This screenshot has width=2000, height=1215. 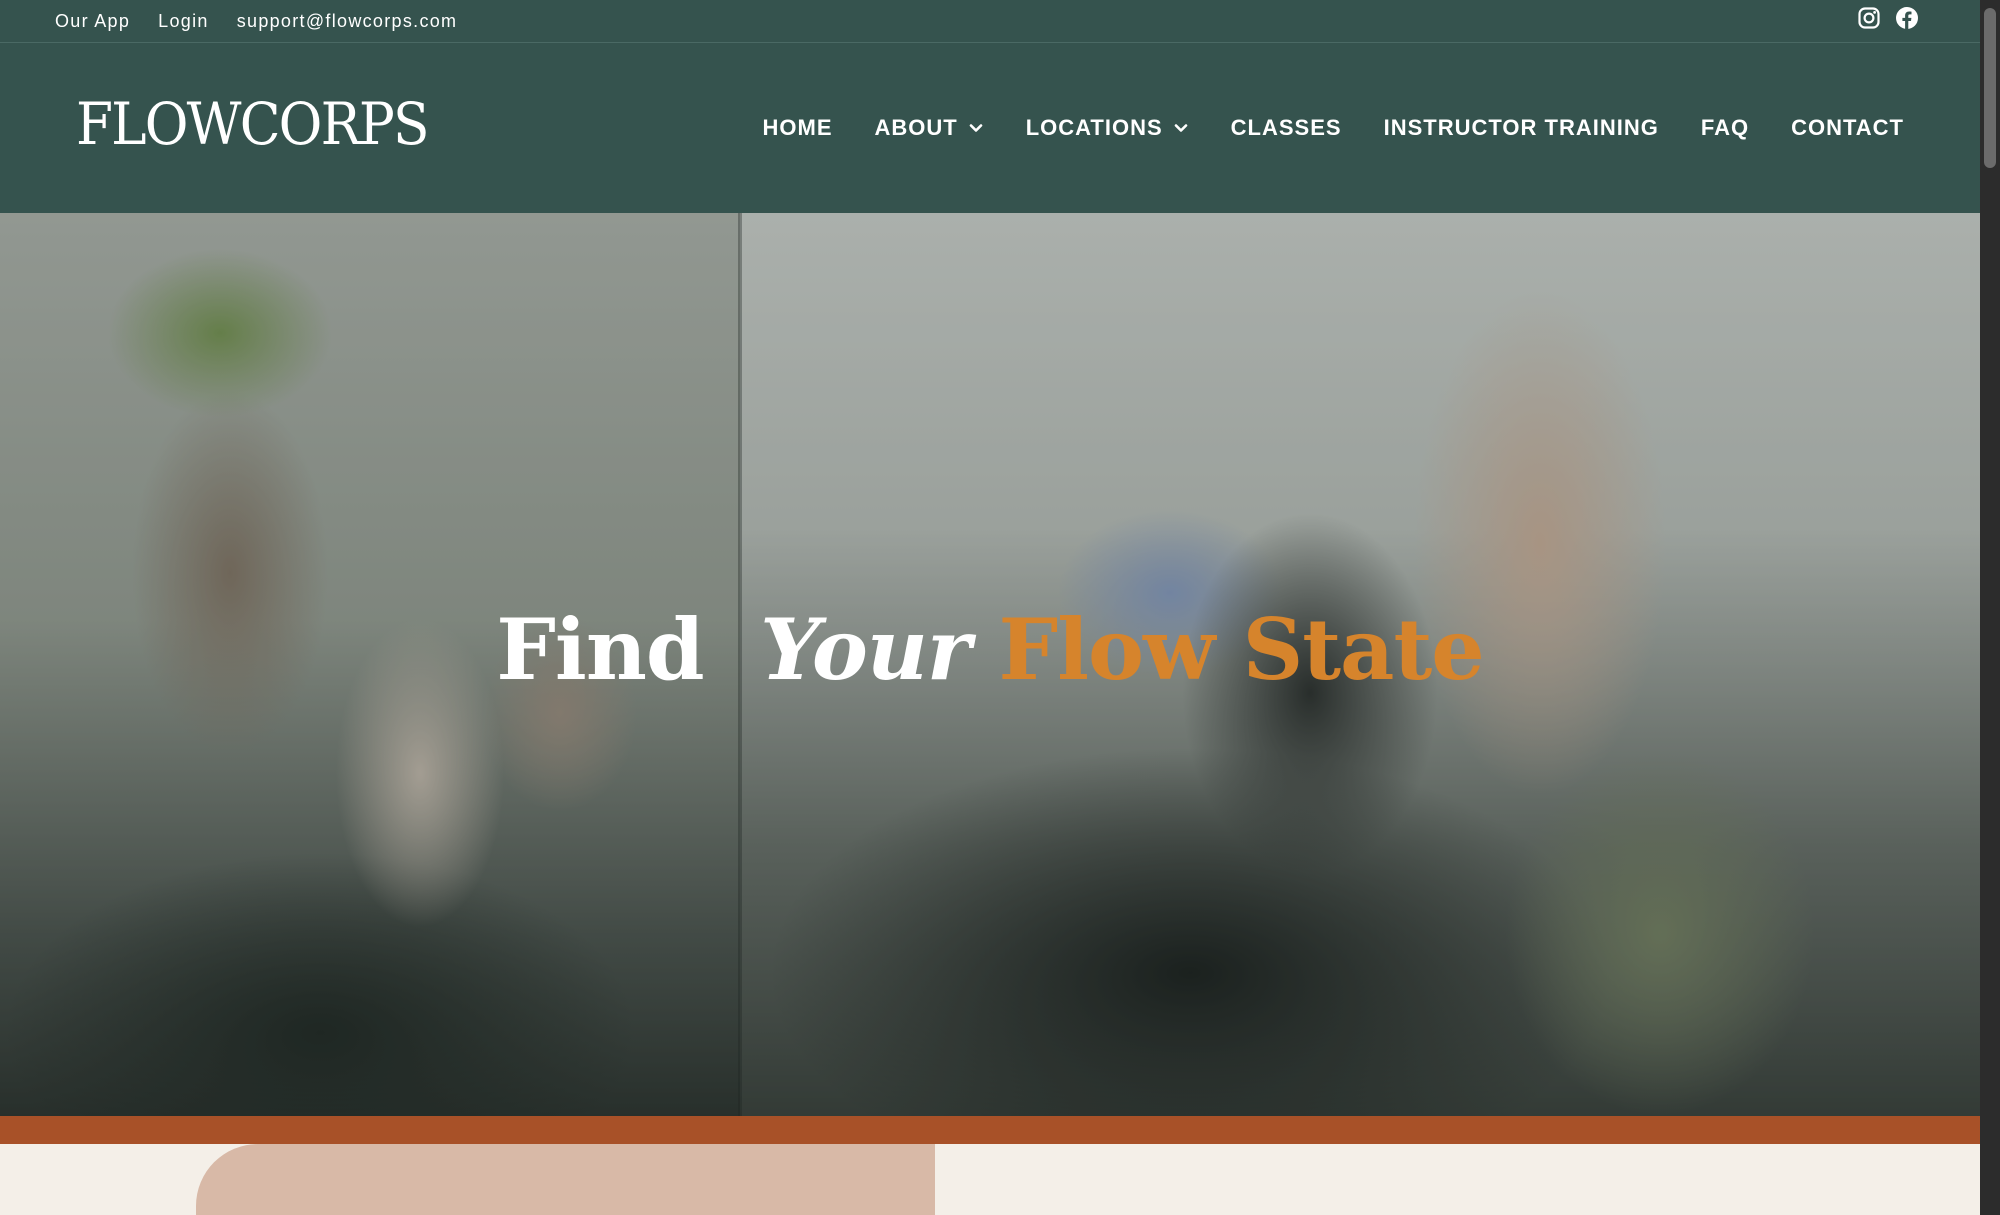 What do you see at coordinates (916, 127) in the screenshot?
I see `nav-about-label: ABOUT` at bounding box center [916, 127].